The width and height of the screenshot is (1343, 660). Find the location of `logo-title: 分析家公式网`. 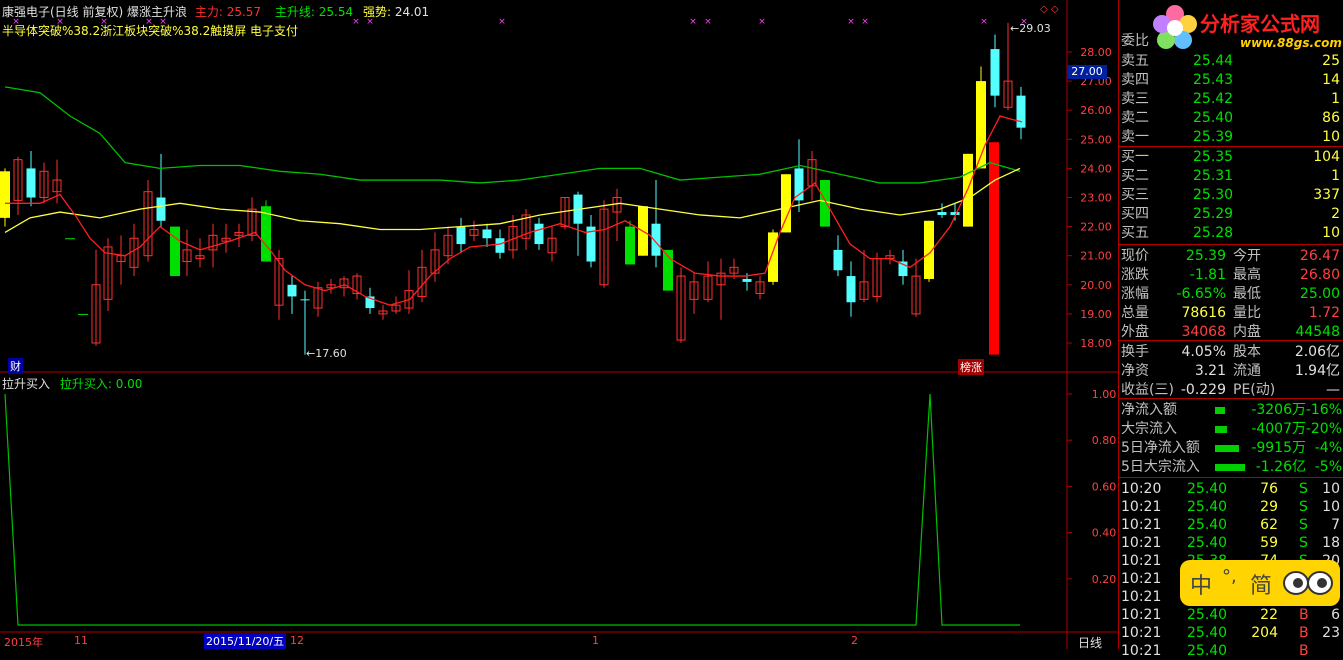

logo-title: 分析家公式网 is located at coordinates (1260, 24).